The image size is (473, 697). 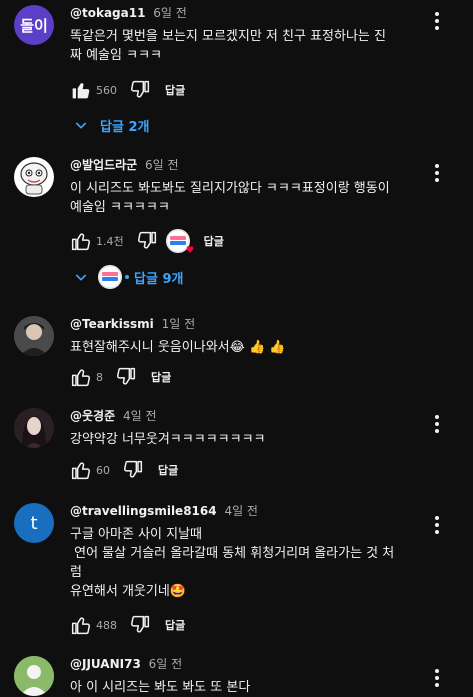 I want to click on comment-text: 이 시리즈도 봐도봐도 질리지가않다 ㅋㅋㅋ표정이랑 행동이 예술임 ㅋㅋㅋㅋㅋ, so click(x=253, y=198).